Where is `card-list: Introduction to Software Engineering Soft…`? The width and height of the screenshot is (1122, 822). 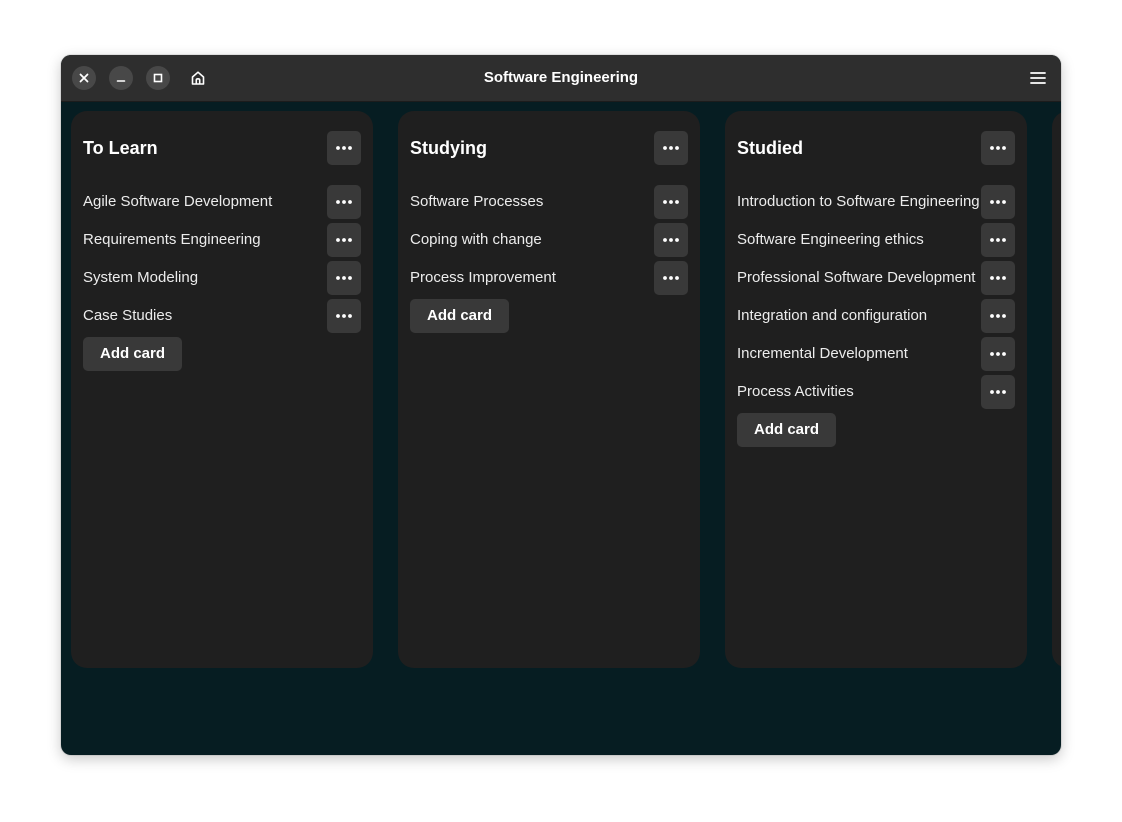 card-list: Introduction to Software Engineering Soft… is located at coordinates (876, 316).